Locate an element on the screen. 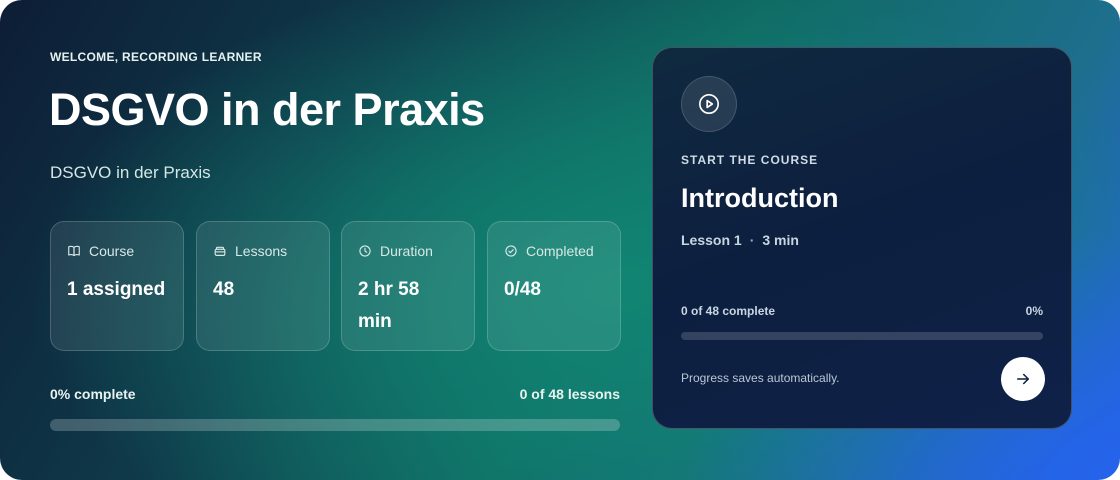 This screenshot has height=480, width=1120. lesson-duration: 3 min is located at coordinates (780, 240).